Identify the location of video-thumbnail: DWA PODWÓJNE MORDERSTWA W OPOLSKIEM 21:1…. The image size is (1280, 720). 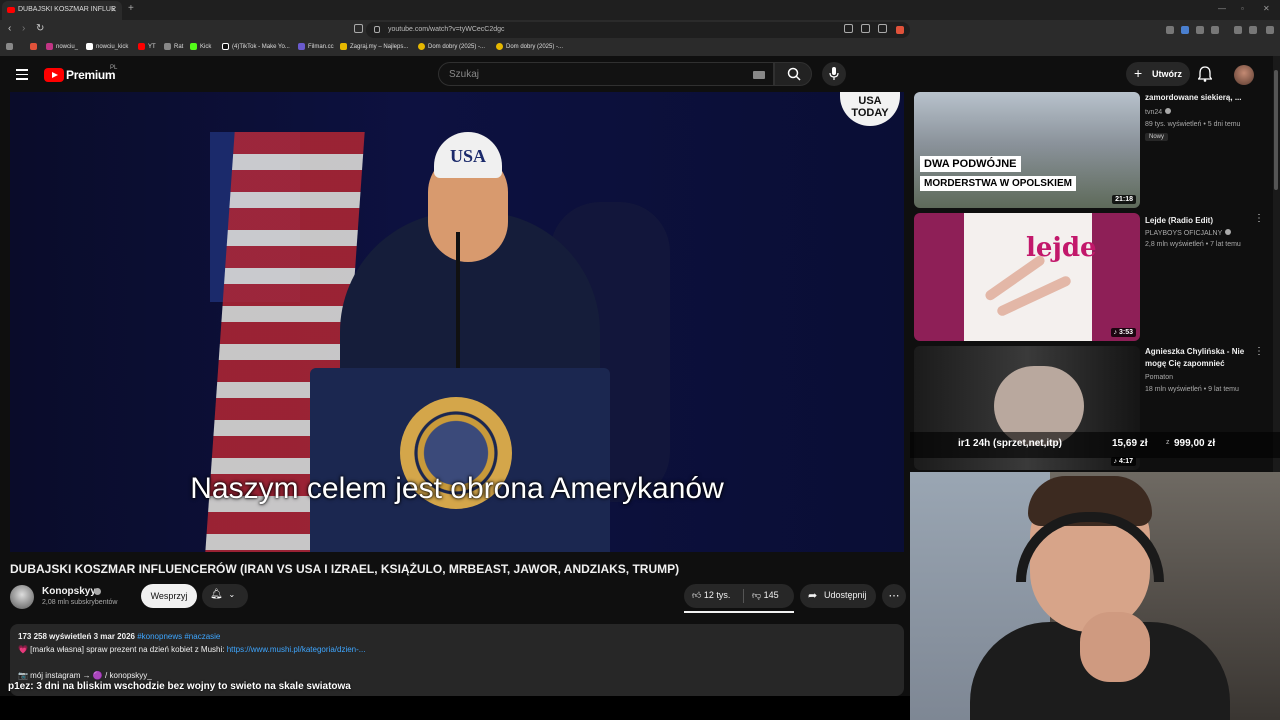
(1027, 150).